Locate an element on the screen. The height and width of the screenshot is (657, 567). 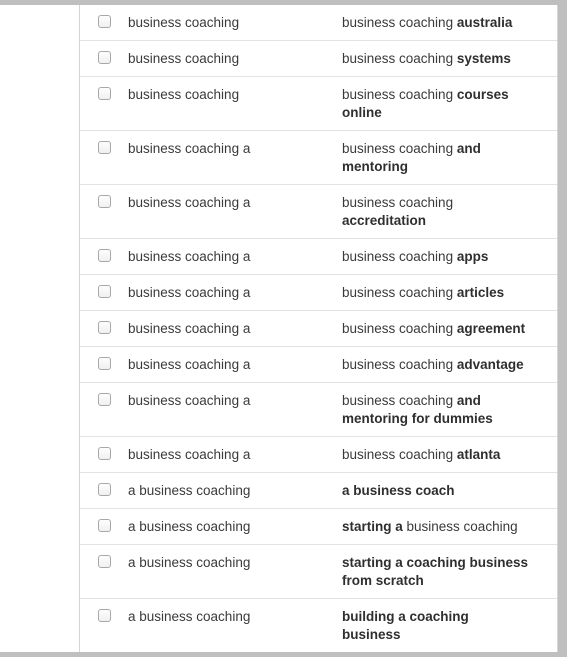
suggested-keyword-cell: business coaching courses online is located at coordinates (449, 104).